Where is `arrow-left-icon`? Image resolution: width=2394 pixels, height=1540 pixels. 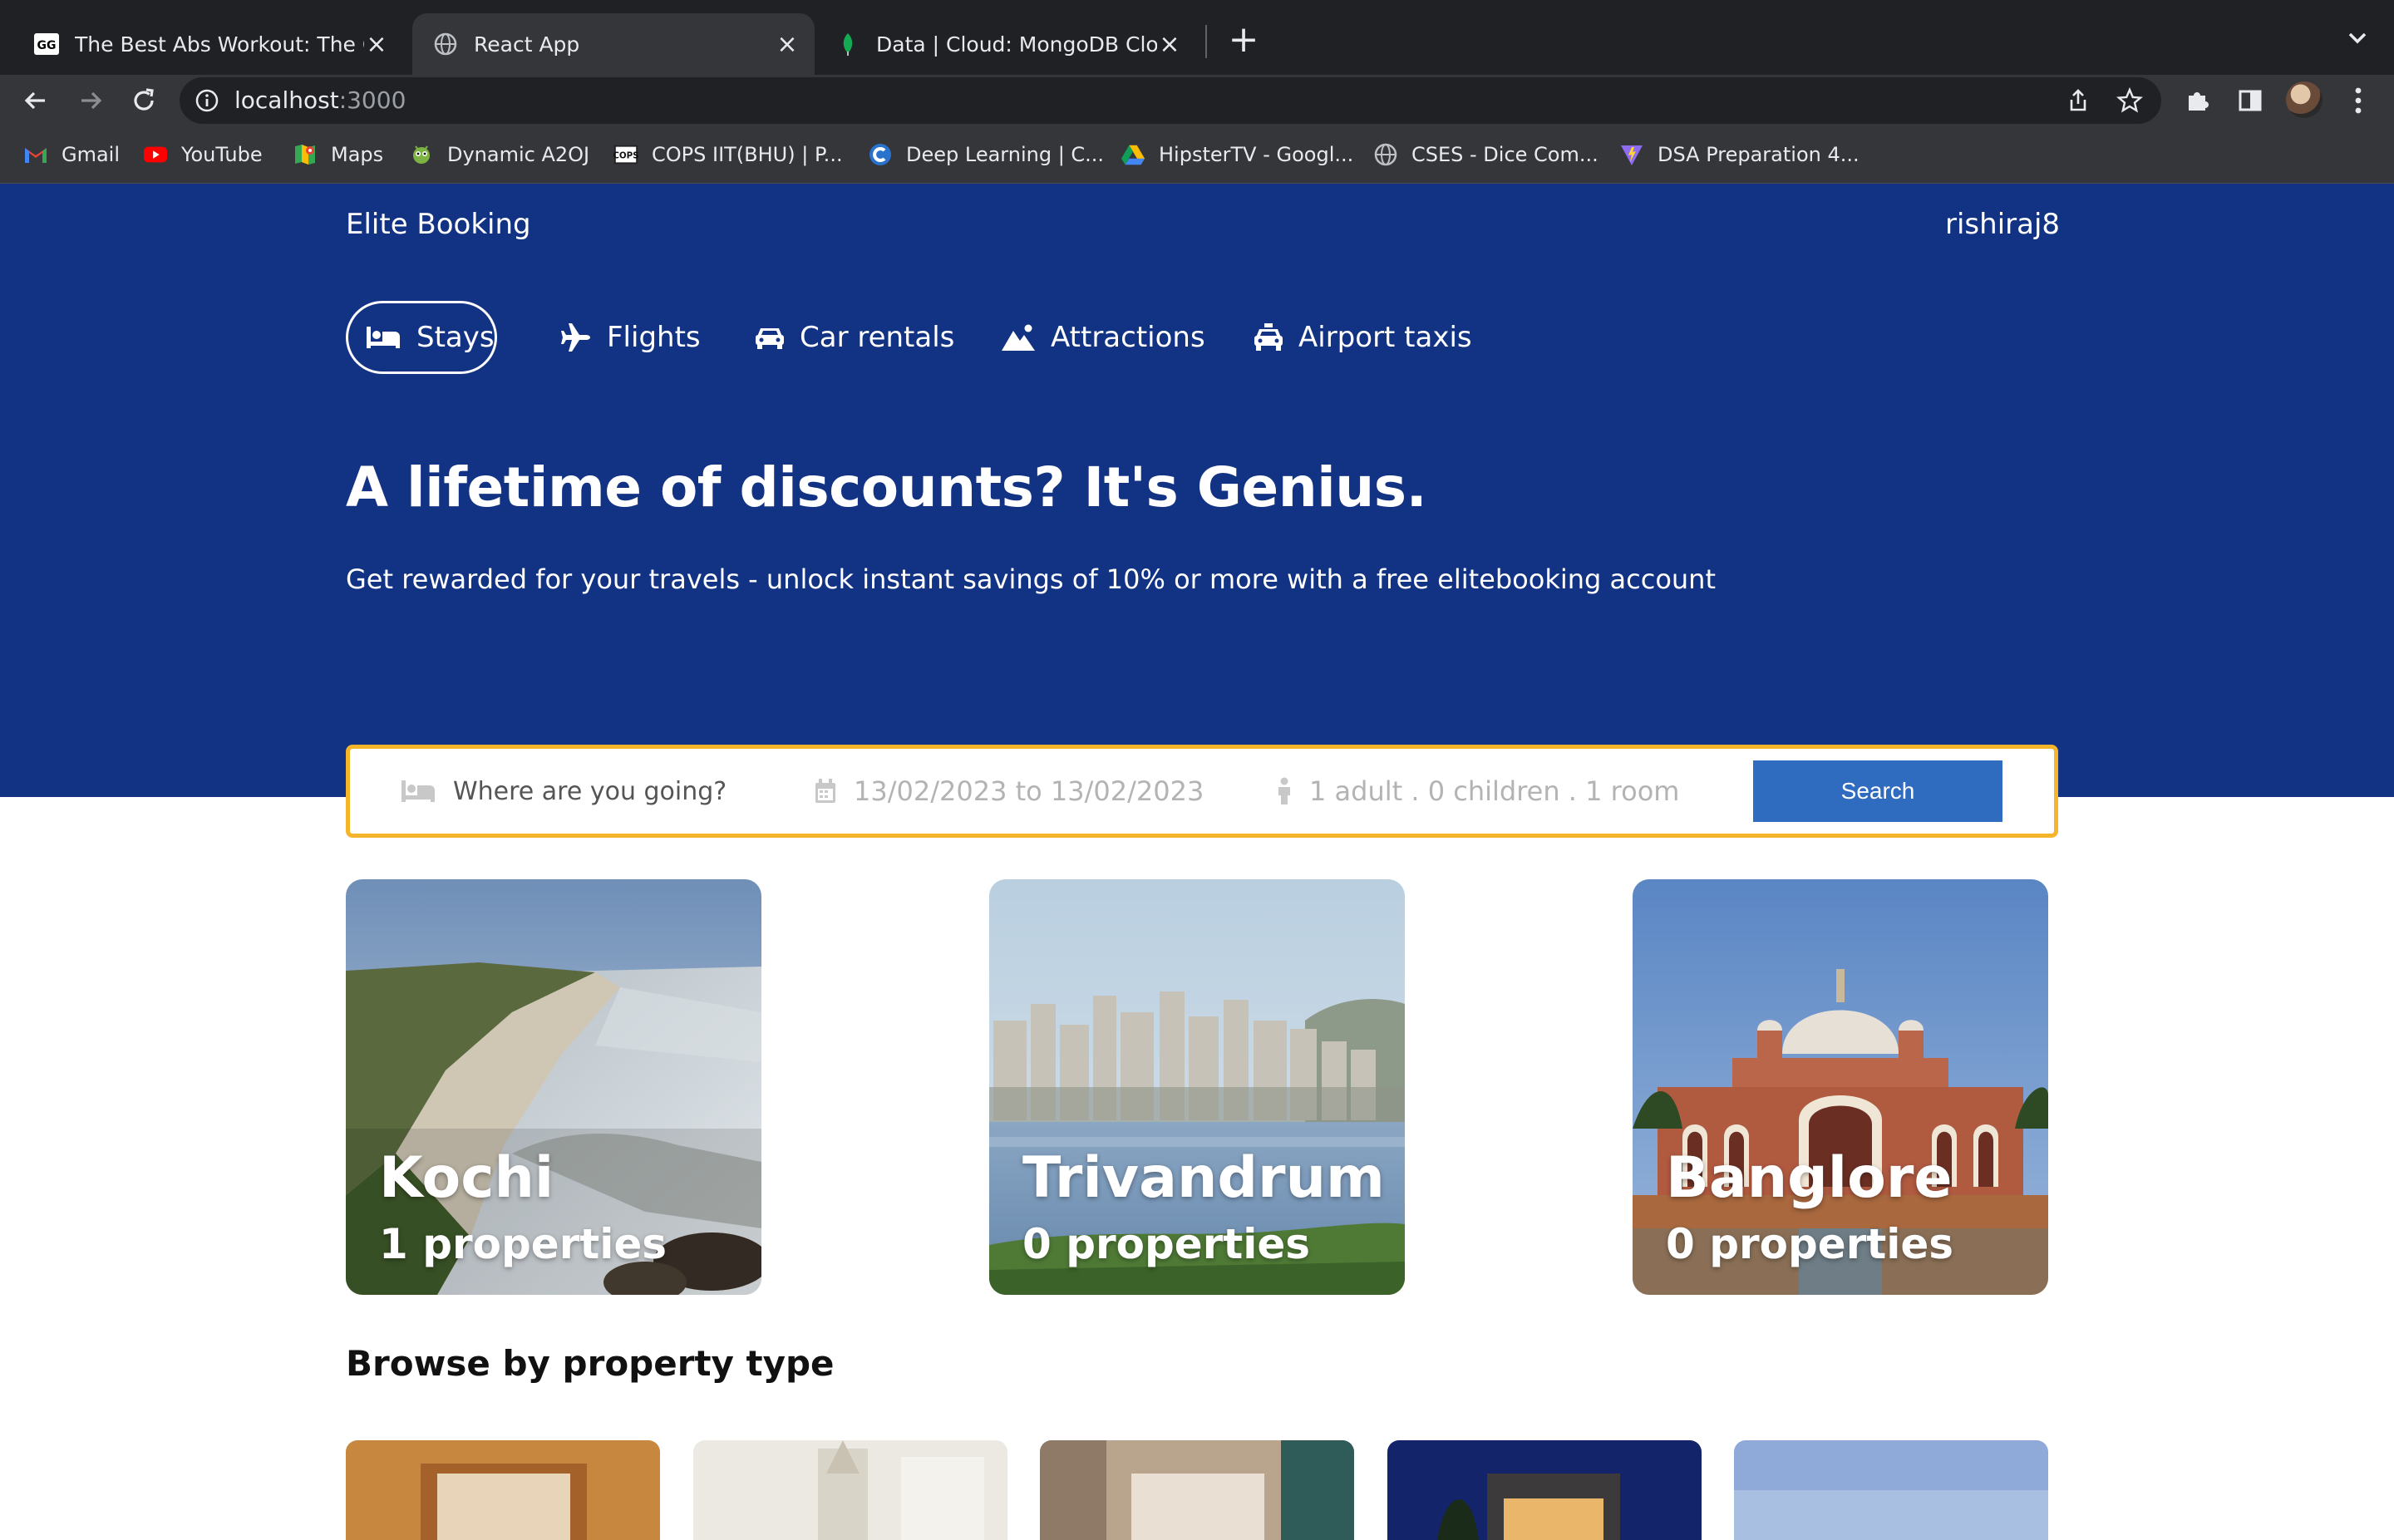
arrow-left-icon is located at coordinates (34, 100).